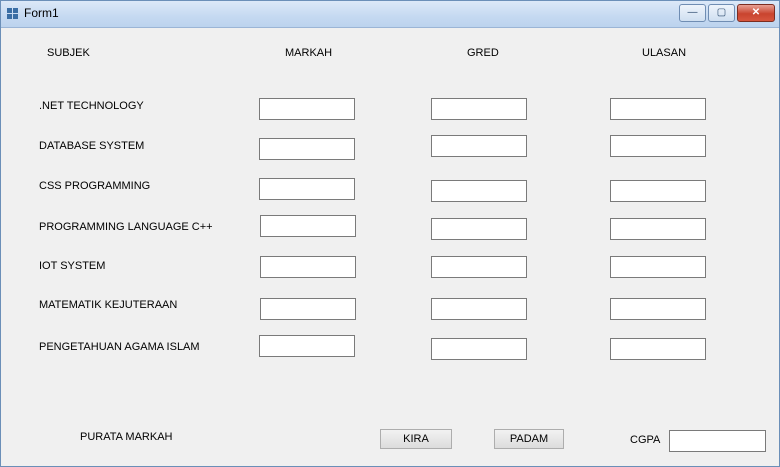 The width and height of the screenshot is (780, 467). I want to click on close-icon: ✕, so click(756, 12).